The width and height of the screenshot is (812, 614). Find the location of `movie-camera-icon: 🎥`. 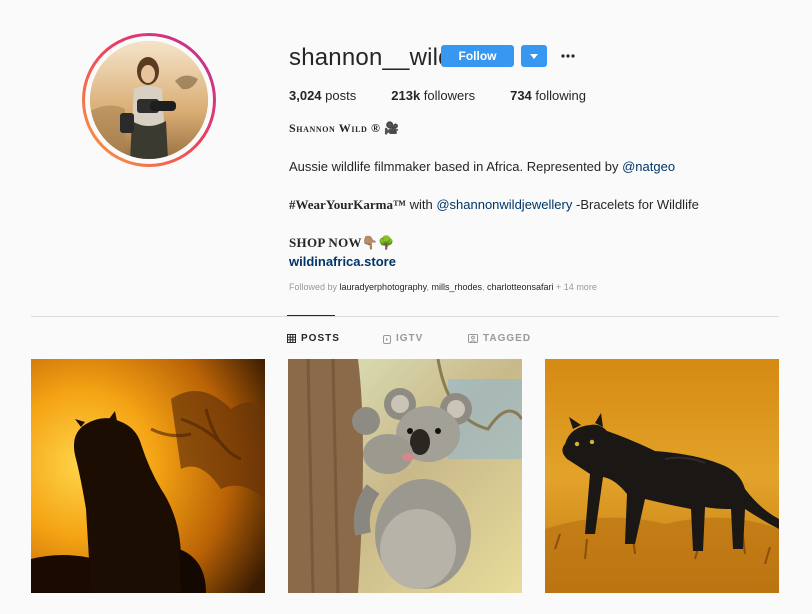

movie-camera-icon: 🎥 is located at coordinates (392, 128).